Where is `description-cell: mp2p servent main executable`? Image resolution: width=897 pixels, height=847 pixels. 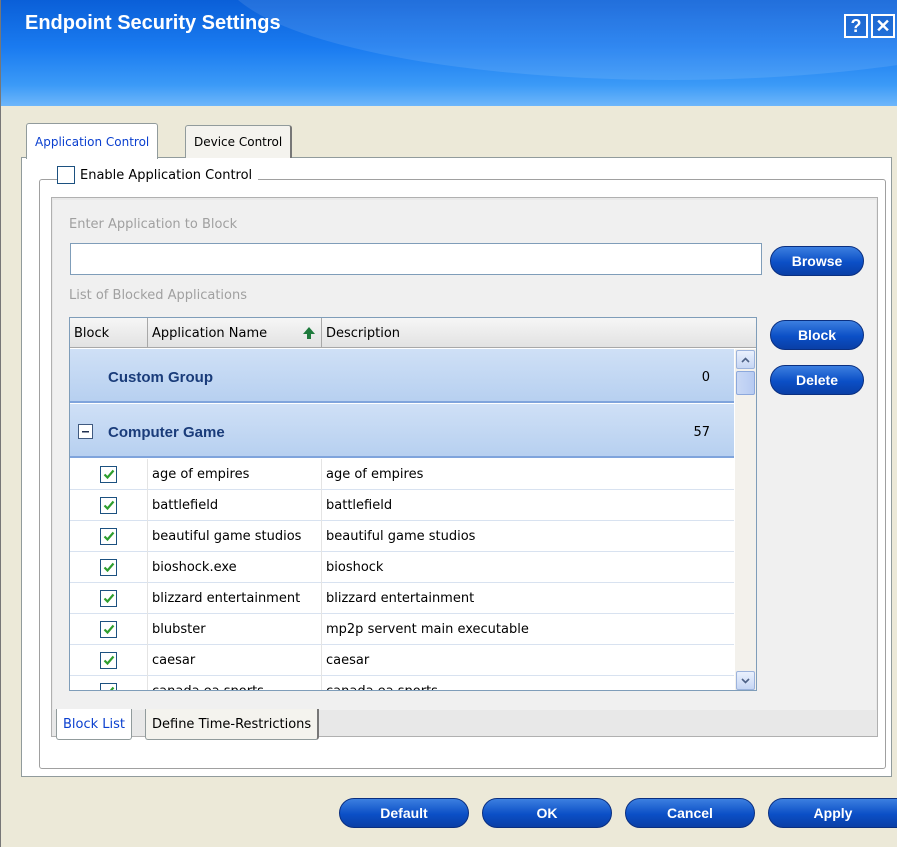 description-cell: mp2p servent main executable is located at coordinates (427, 629).